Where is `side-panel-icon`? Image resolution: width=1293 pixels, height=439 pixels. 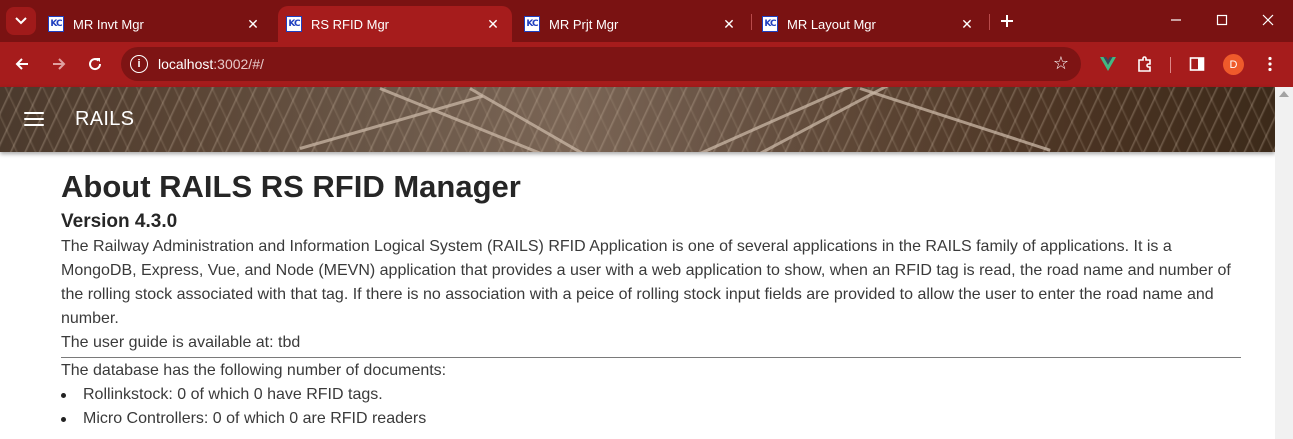 side-panel-icon is located at coordinates (1197, 64).